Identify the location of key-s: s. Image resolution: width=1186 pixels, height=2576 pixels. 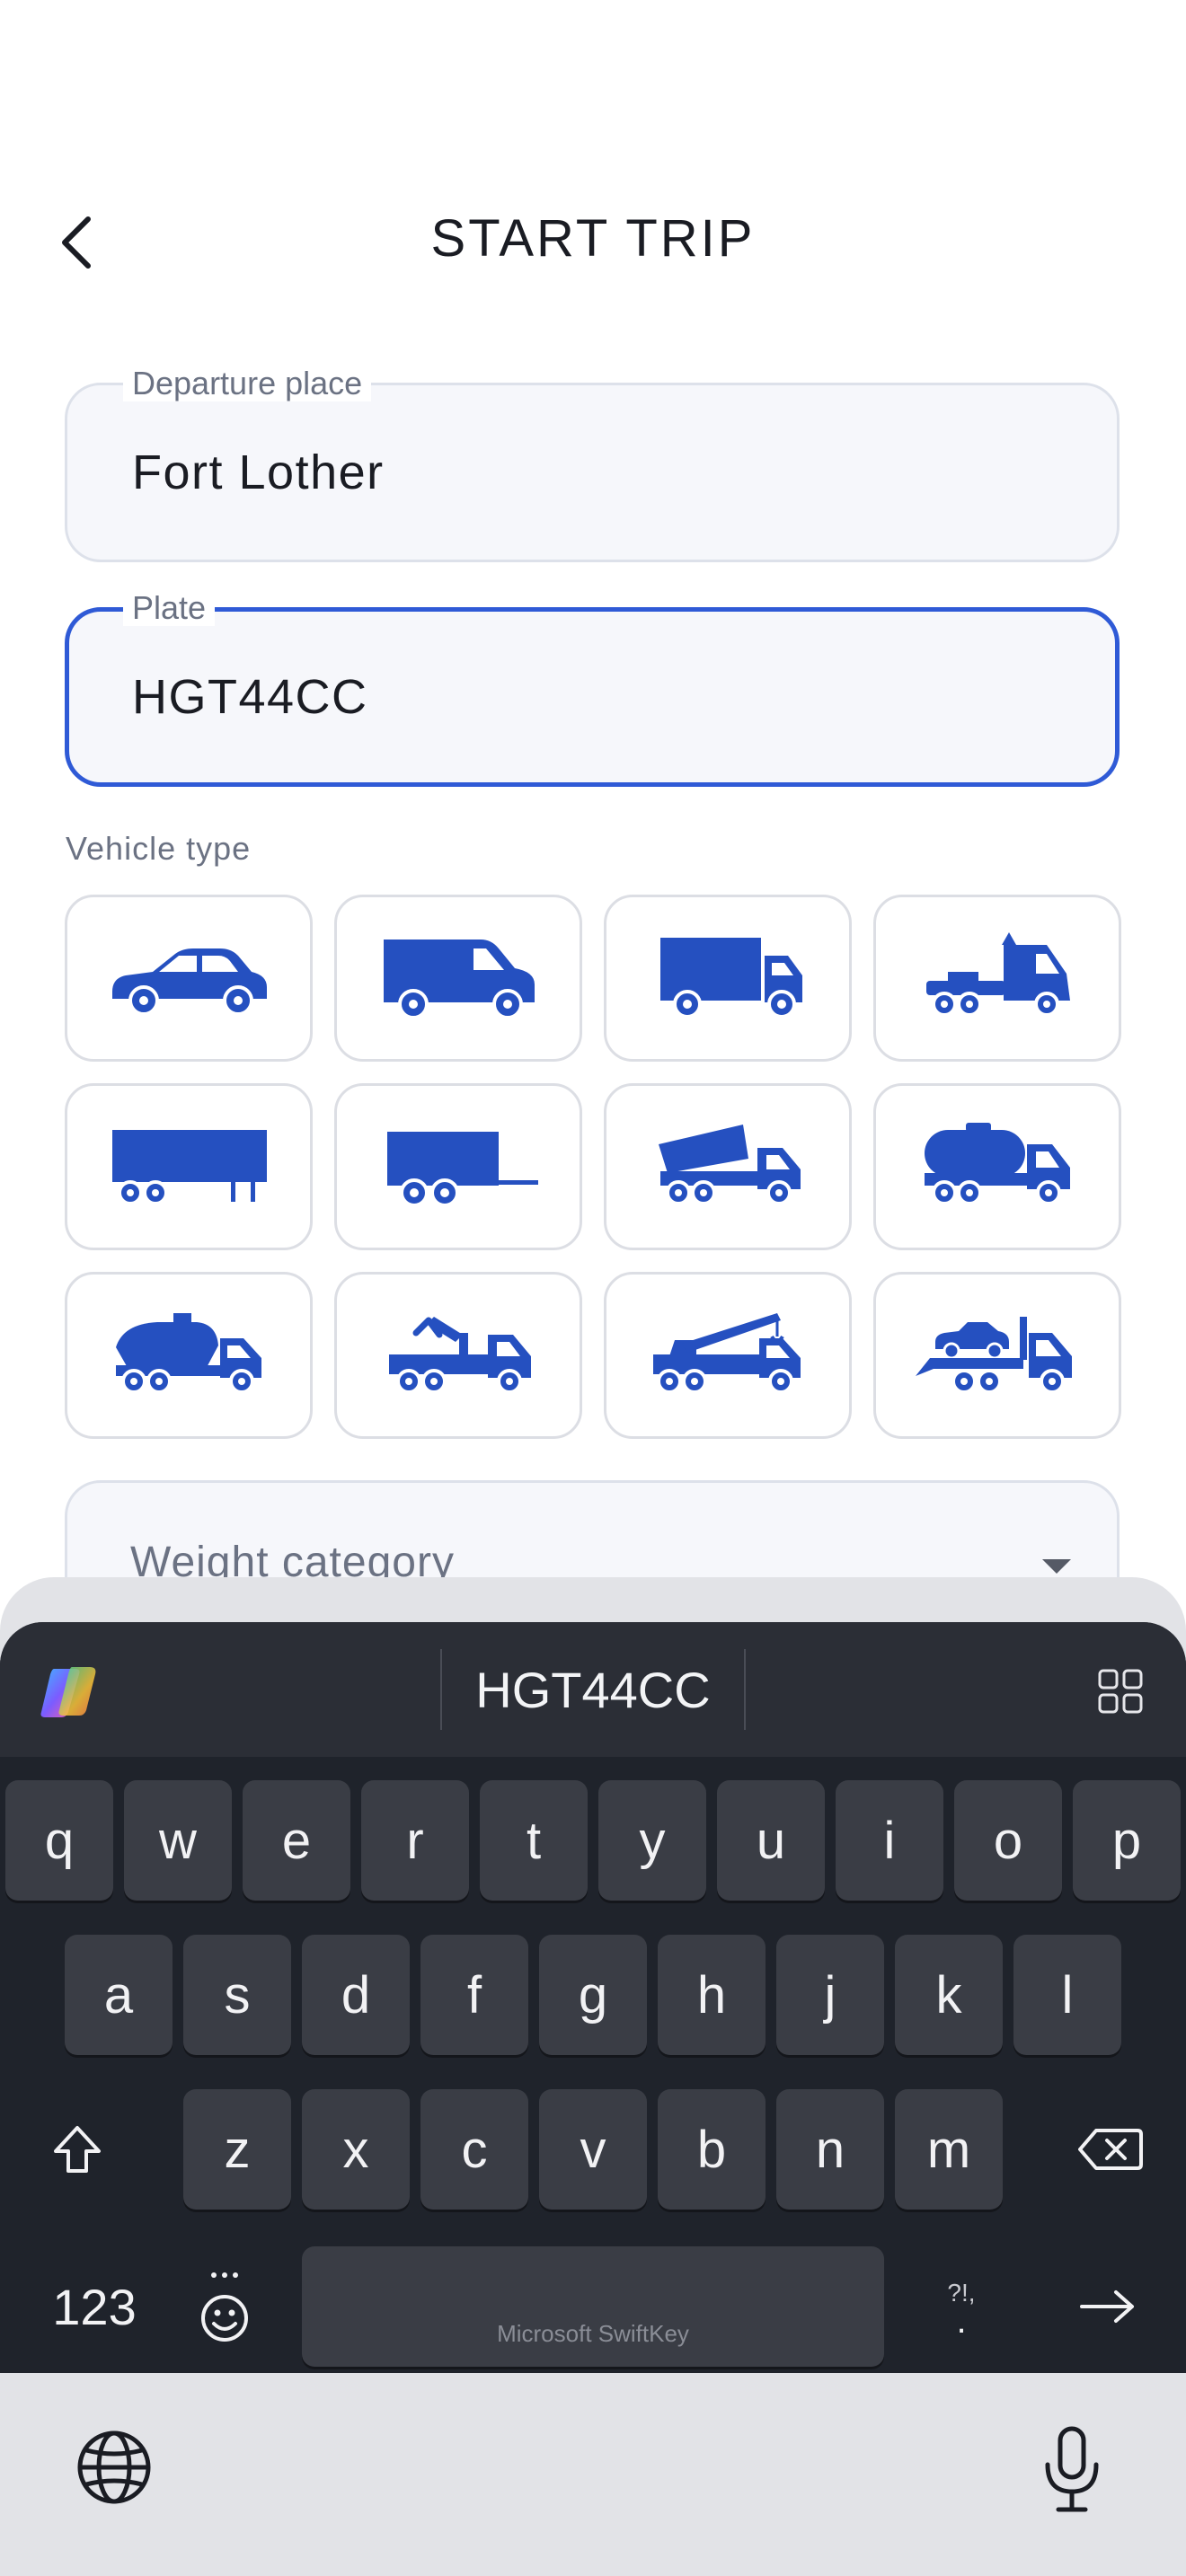
(237, 1995).